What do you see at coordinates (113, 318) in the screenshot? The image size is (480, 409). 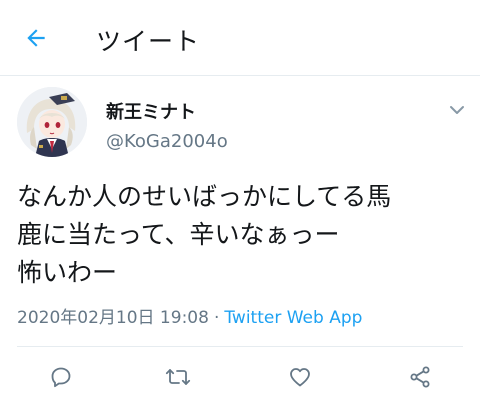 I see `timestamp: 2020年02月10日 19:08` at bounding box center [113, 318].